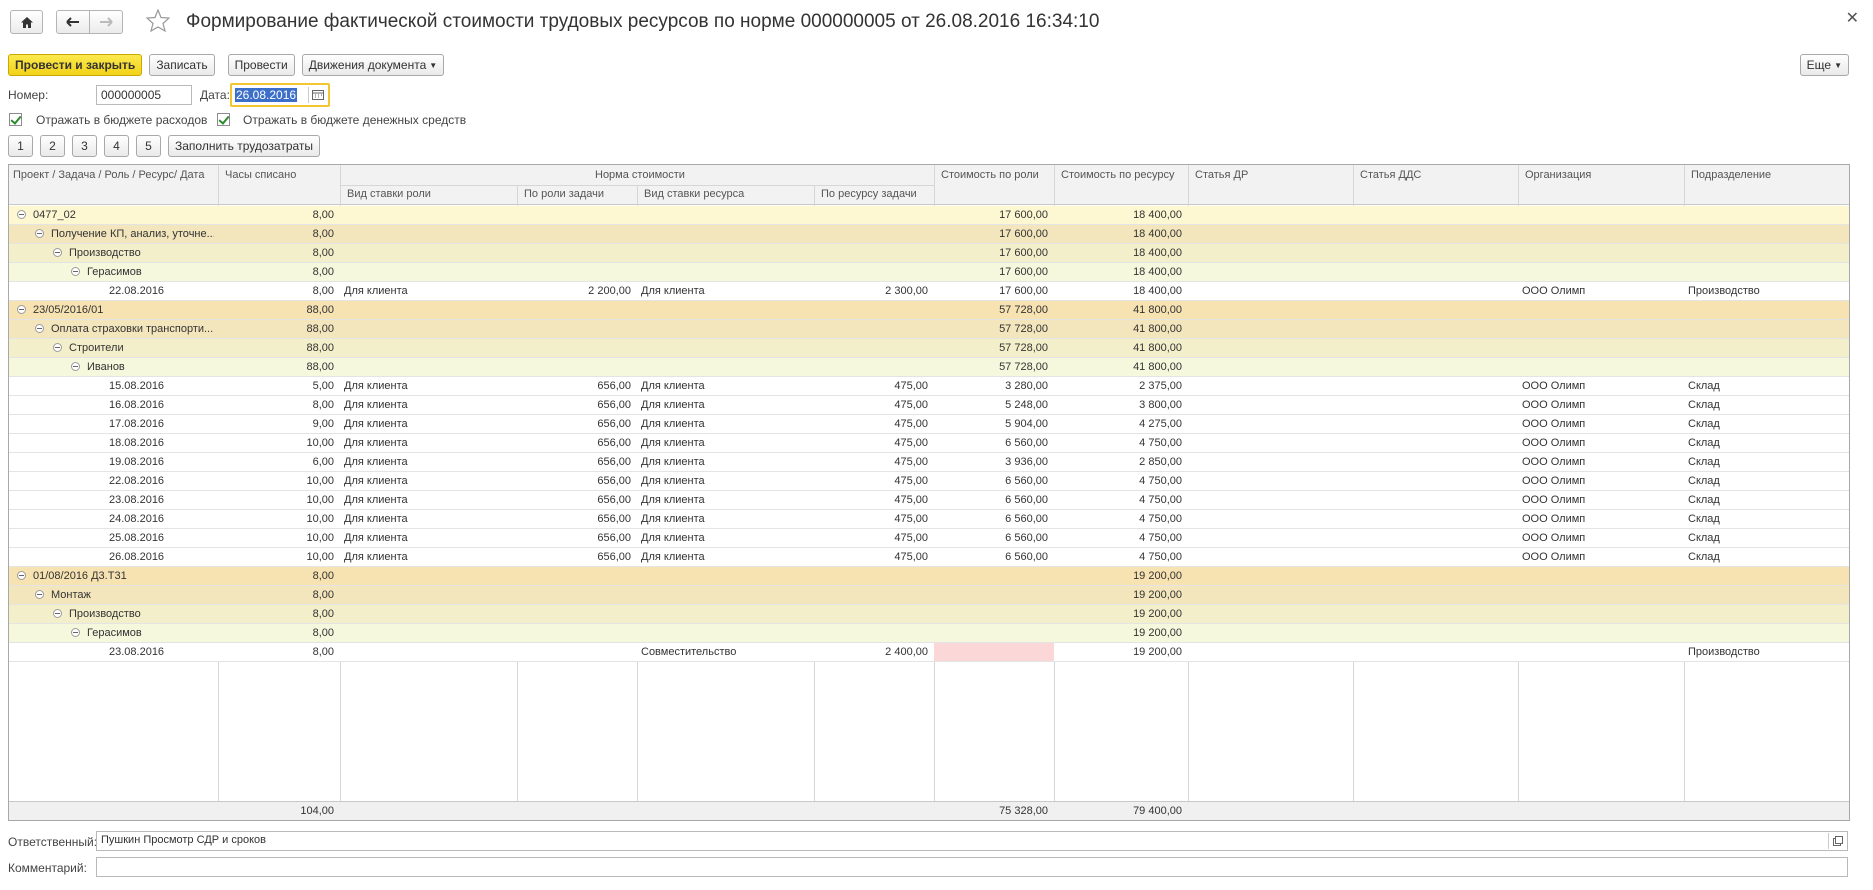 The height and width of the screenshot is (890, 1873). Describe the element at coordinates (244, 146) in the screenshot. I see `fill-labor-button: Заполнить трудозатраты` at that location.